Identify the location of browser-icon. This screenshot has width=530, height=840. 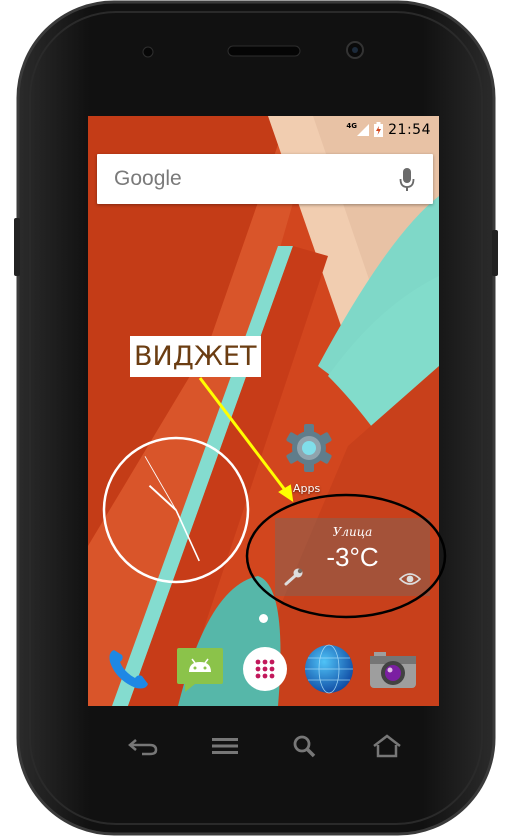
(329, 669).